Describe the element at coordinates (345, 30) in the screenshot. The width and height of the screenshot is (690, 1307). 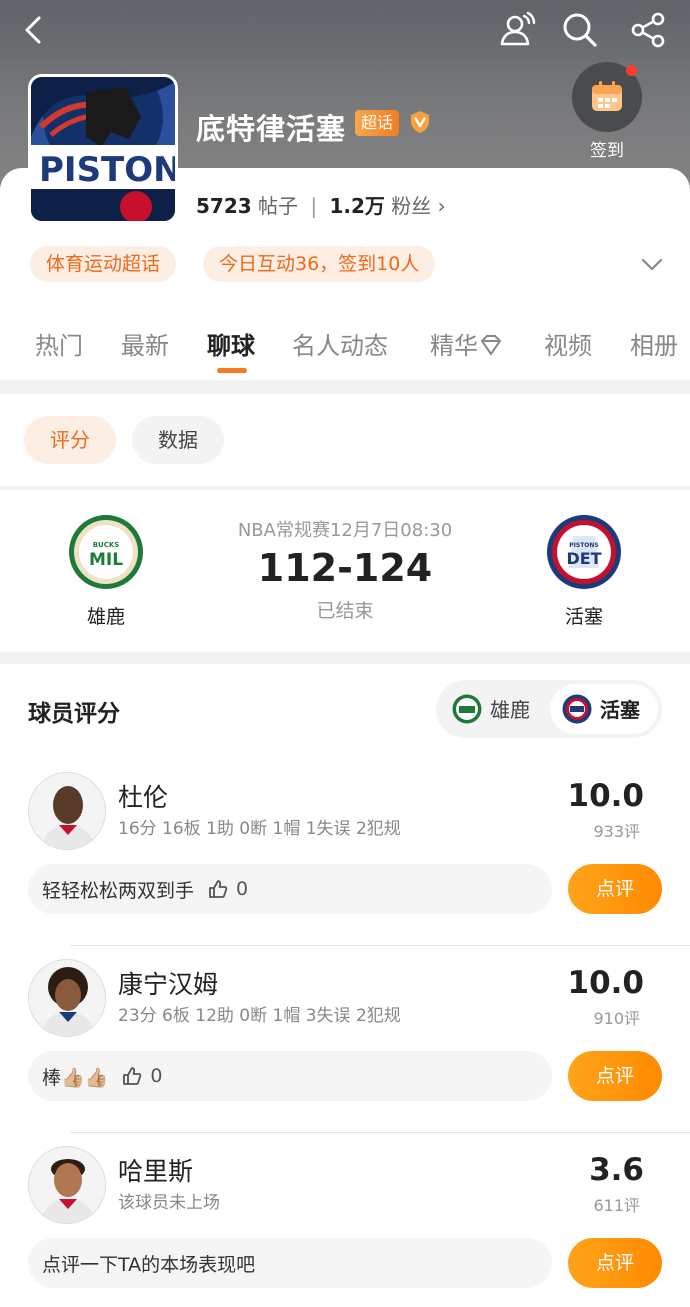
I see `top-bar` at that location.